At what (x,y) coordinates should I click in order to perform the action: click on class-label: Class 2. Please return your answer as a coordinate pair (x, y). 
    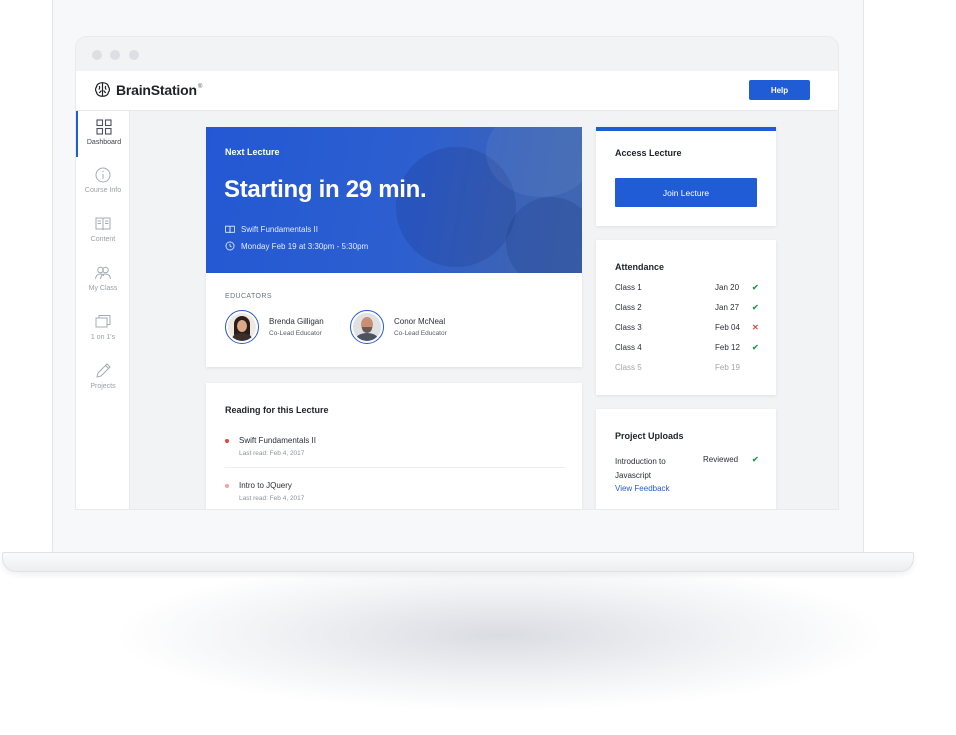
    Looking at the image, I should click on (628, 307).